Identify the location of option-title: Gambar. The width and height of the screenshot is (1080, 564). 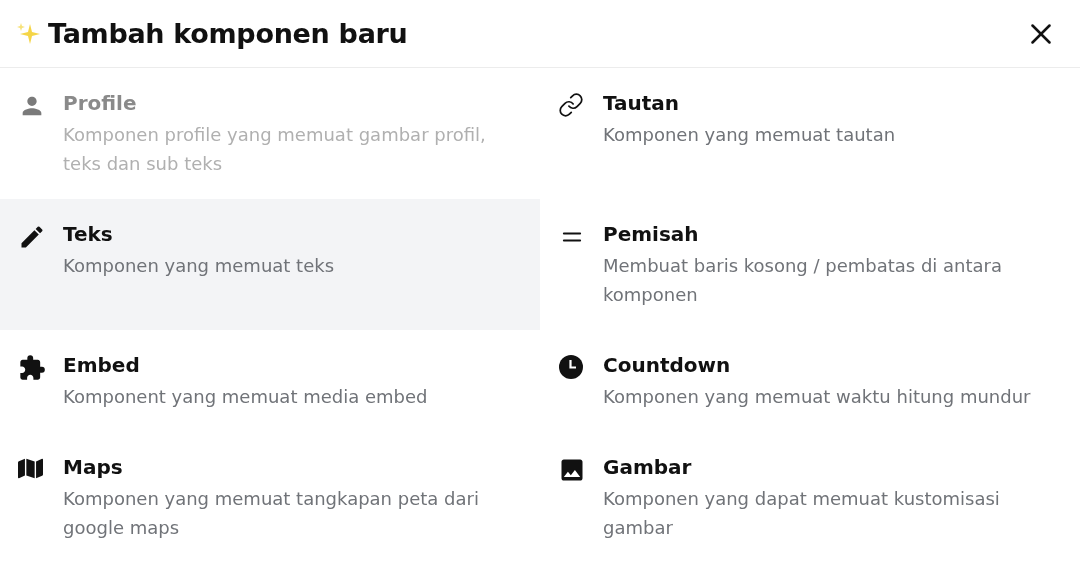
(648, 467).